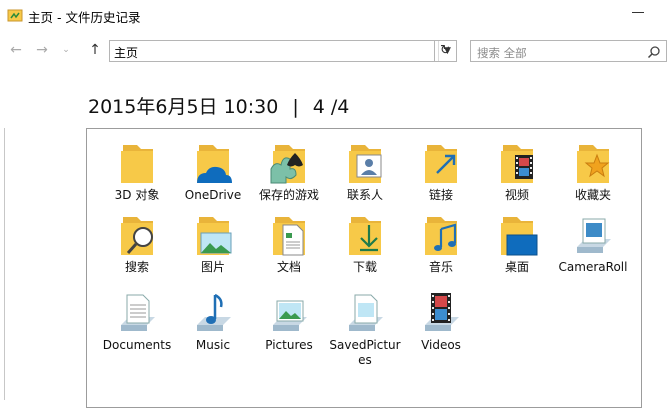  What do you see at coordinates (288, 267) in the screenshot?
I see `item-label: 文档` at bounding box center [288, 267].